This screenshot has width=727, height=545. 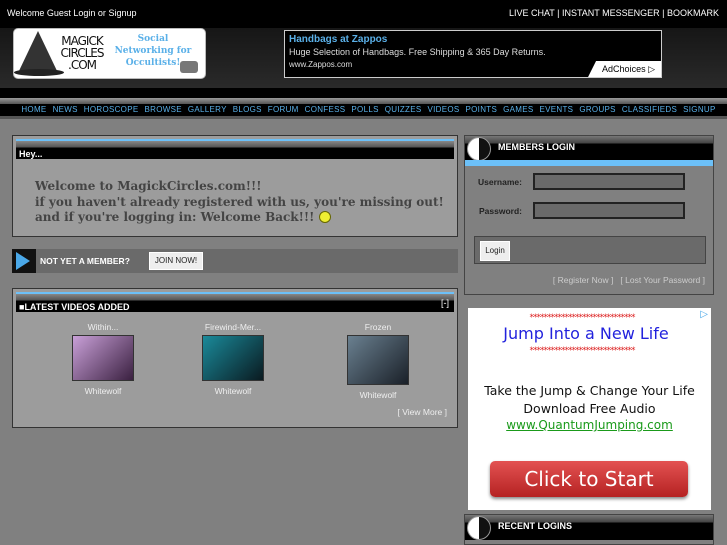 I want to click on nav-item-polls: POLLS, so click(x=364, y=110).